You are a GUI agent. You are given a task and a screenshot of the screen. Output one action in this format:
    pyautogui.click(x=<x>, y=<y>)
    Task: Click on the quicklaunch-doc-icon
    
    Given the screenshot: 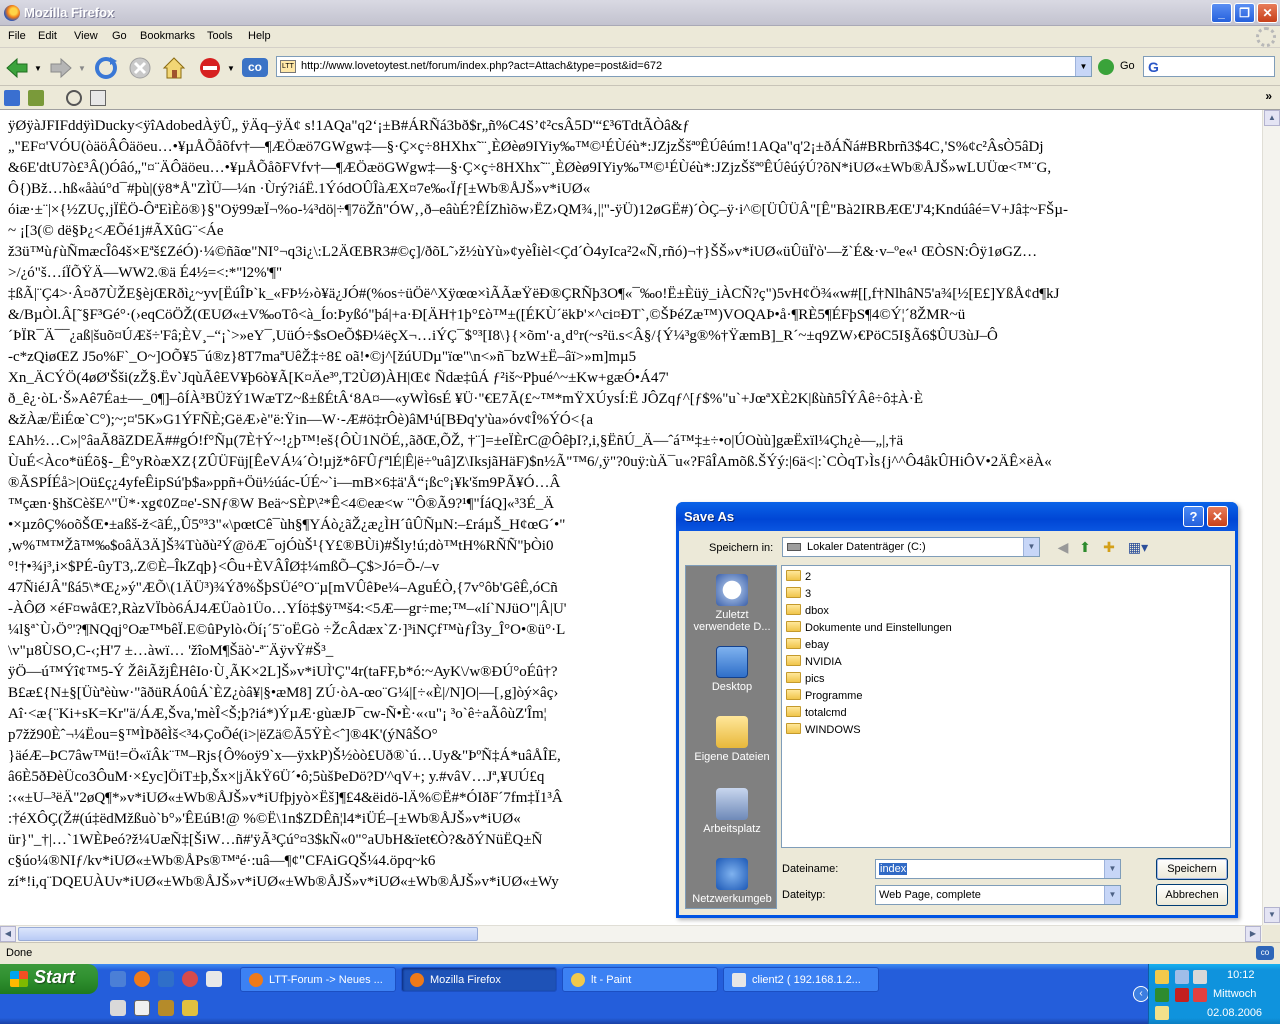 What is the action you would take?
    pyautogui.click(x=118, y=1008)
    